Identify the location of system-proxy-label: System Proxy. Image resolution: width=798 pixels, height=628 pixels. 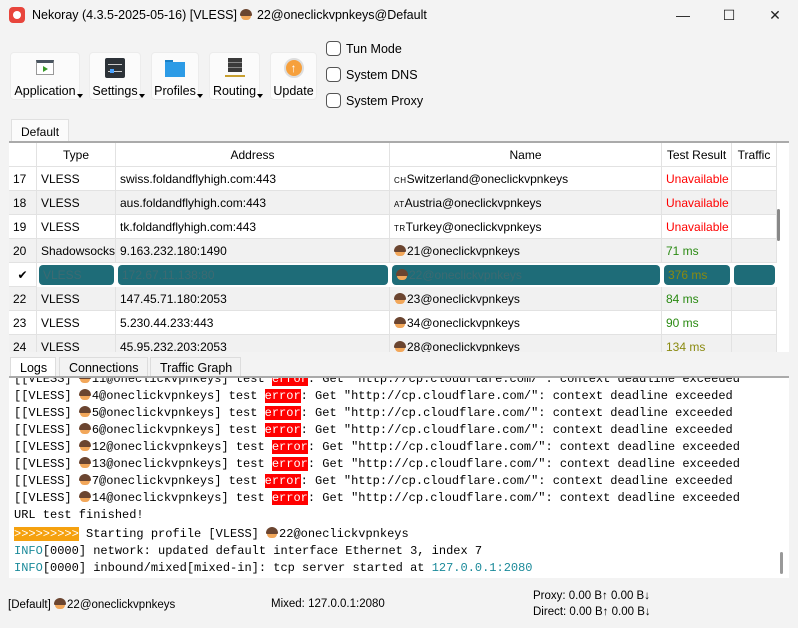
(385, 100).